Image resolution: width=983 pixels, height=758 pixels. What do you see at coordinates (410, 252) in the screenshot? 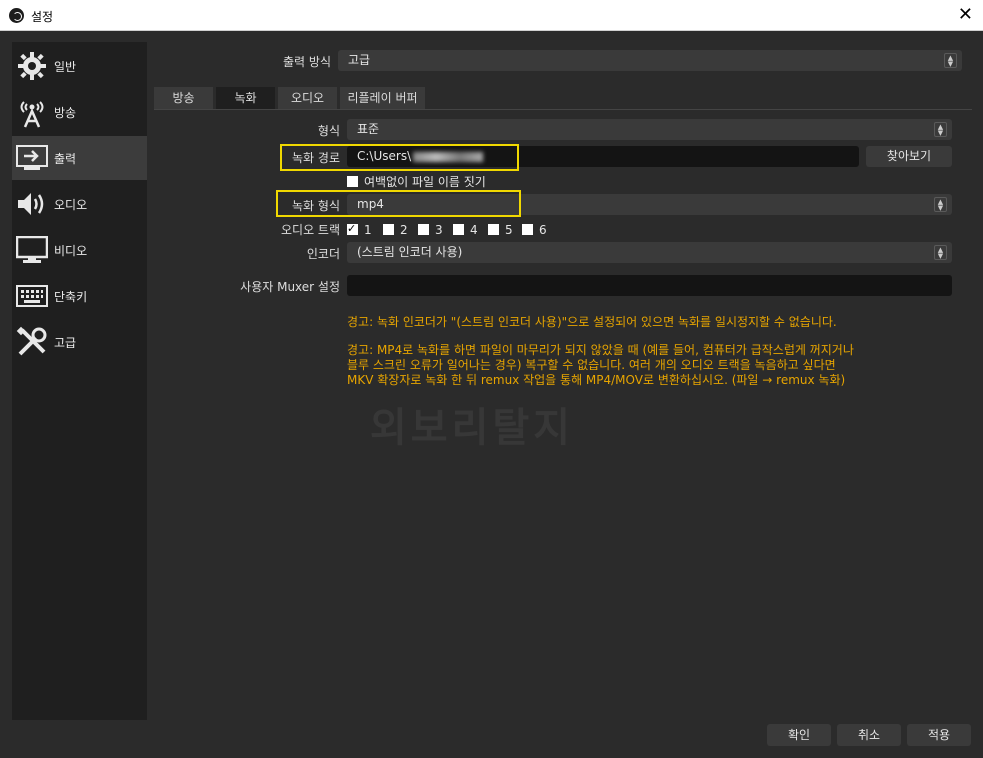
I see `encoder-value: (스트림 인코더 사용)` at bounding box center [410, 252].